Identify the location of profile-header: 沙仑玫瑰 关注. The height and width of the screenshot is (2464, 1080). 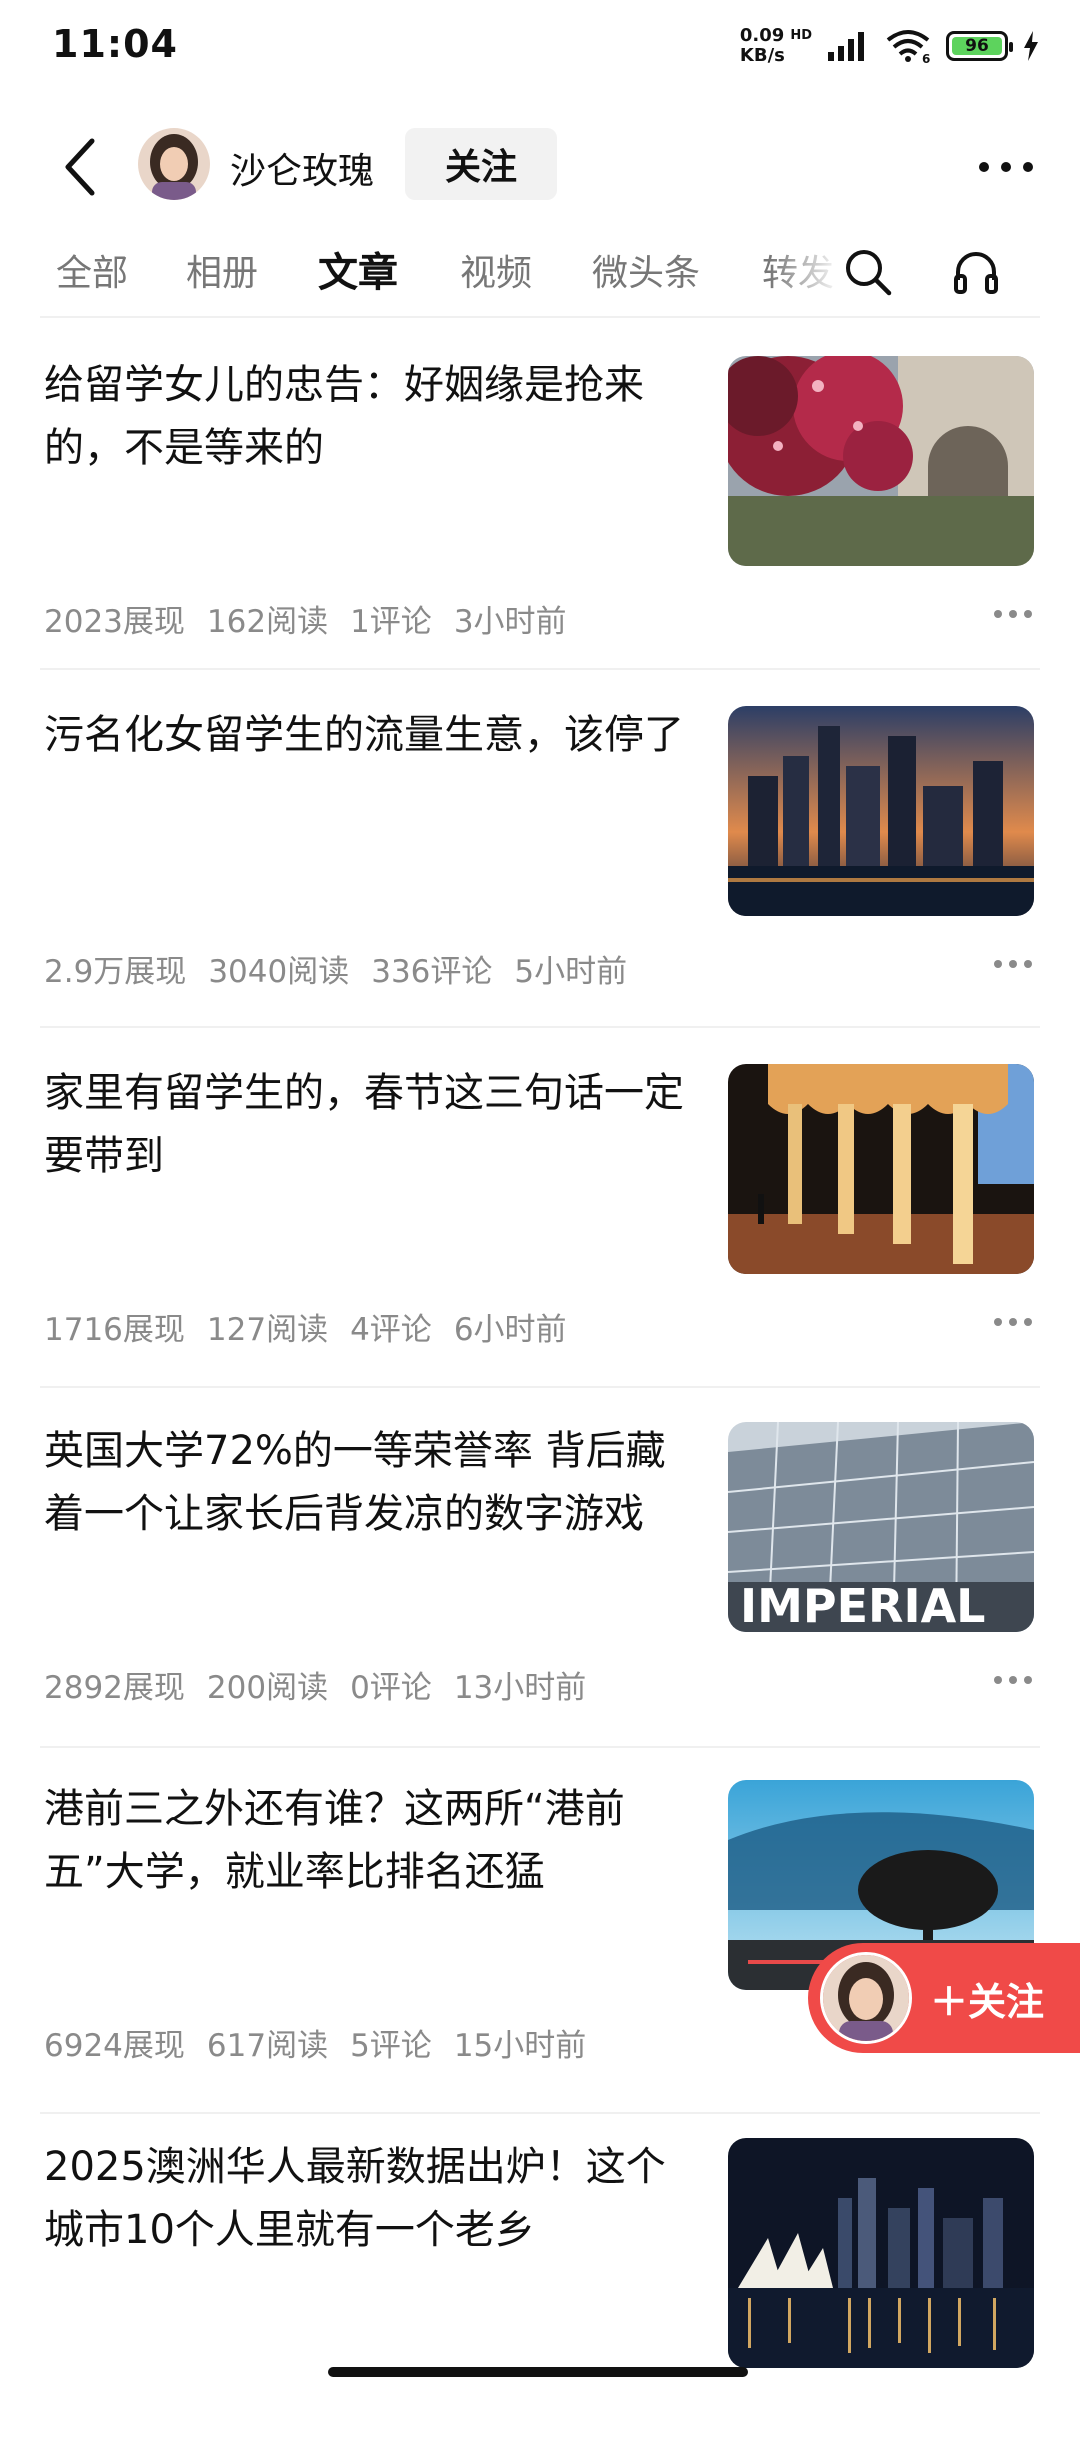
(540, 165).